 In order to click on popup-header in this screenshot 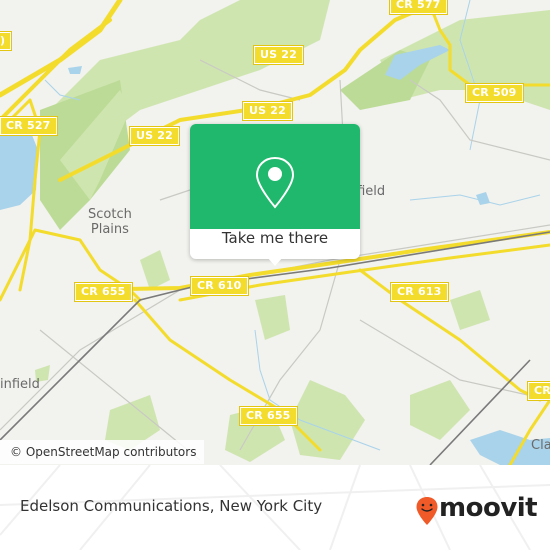, I will do `click(275, 176)`.